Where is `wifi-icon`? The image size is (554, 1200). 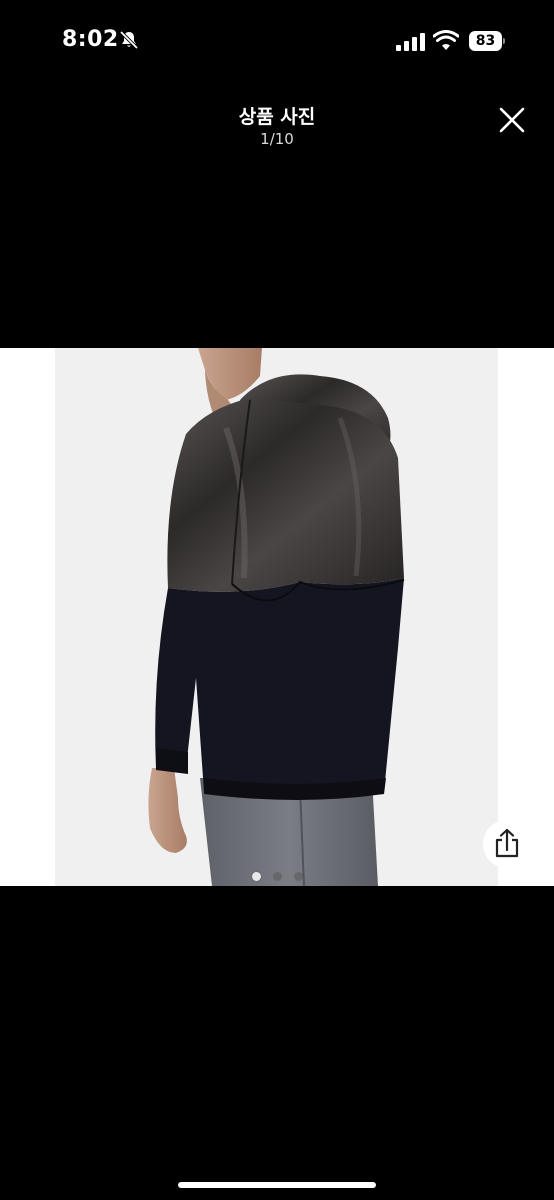
wifi-icon is located at coordinates (446, 40).